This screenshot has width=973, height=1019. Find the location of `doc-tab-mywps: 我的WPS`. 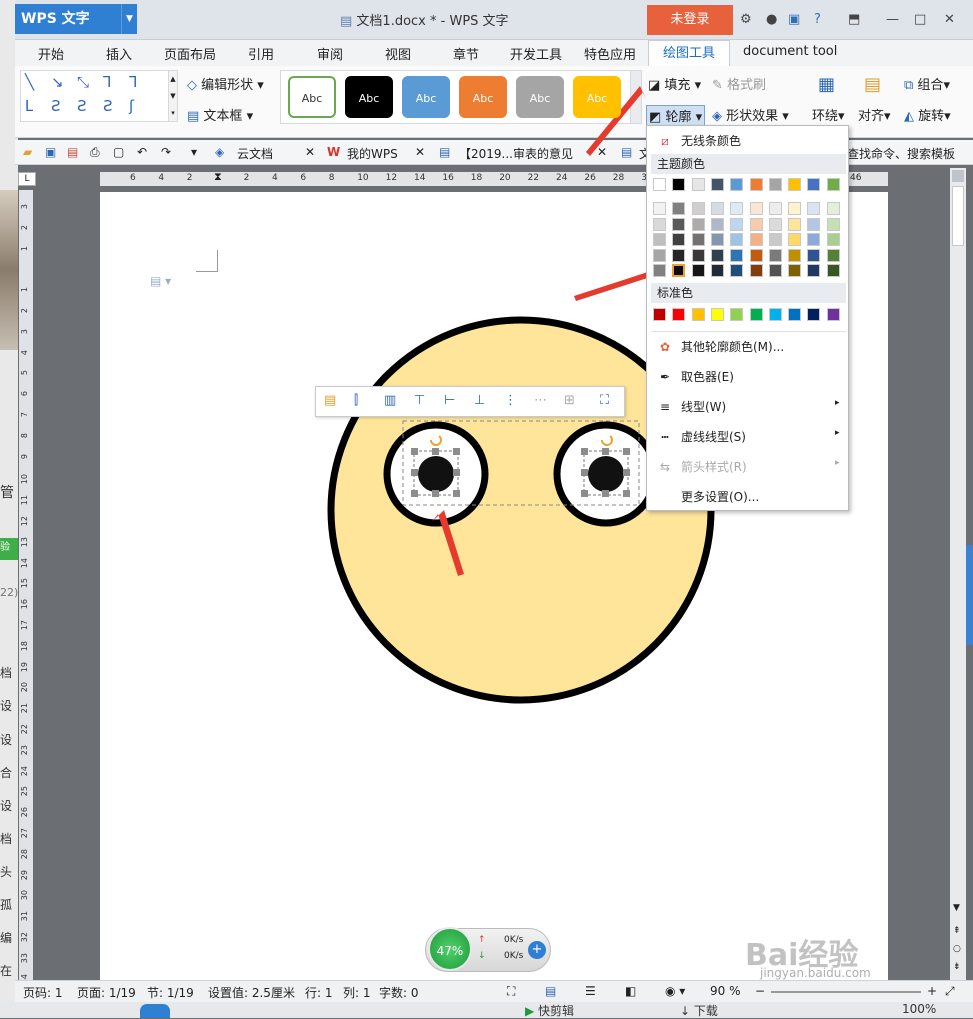

doc-tab-mywps: 我的WPS is located at coordinates (372, 153).